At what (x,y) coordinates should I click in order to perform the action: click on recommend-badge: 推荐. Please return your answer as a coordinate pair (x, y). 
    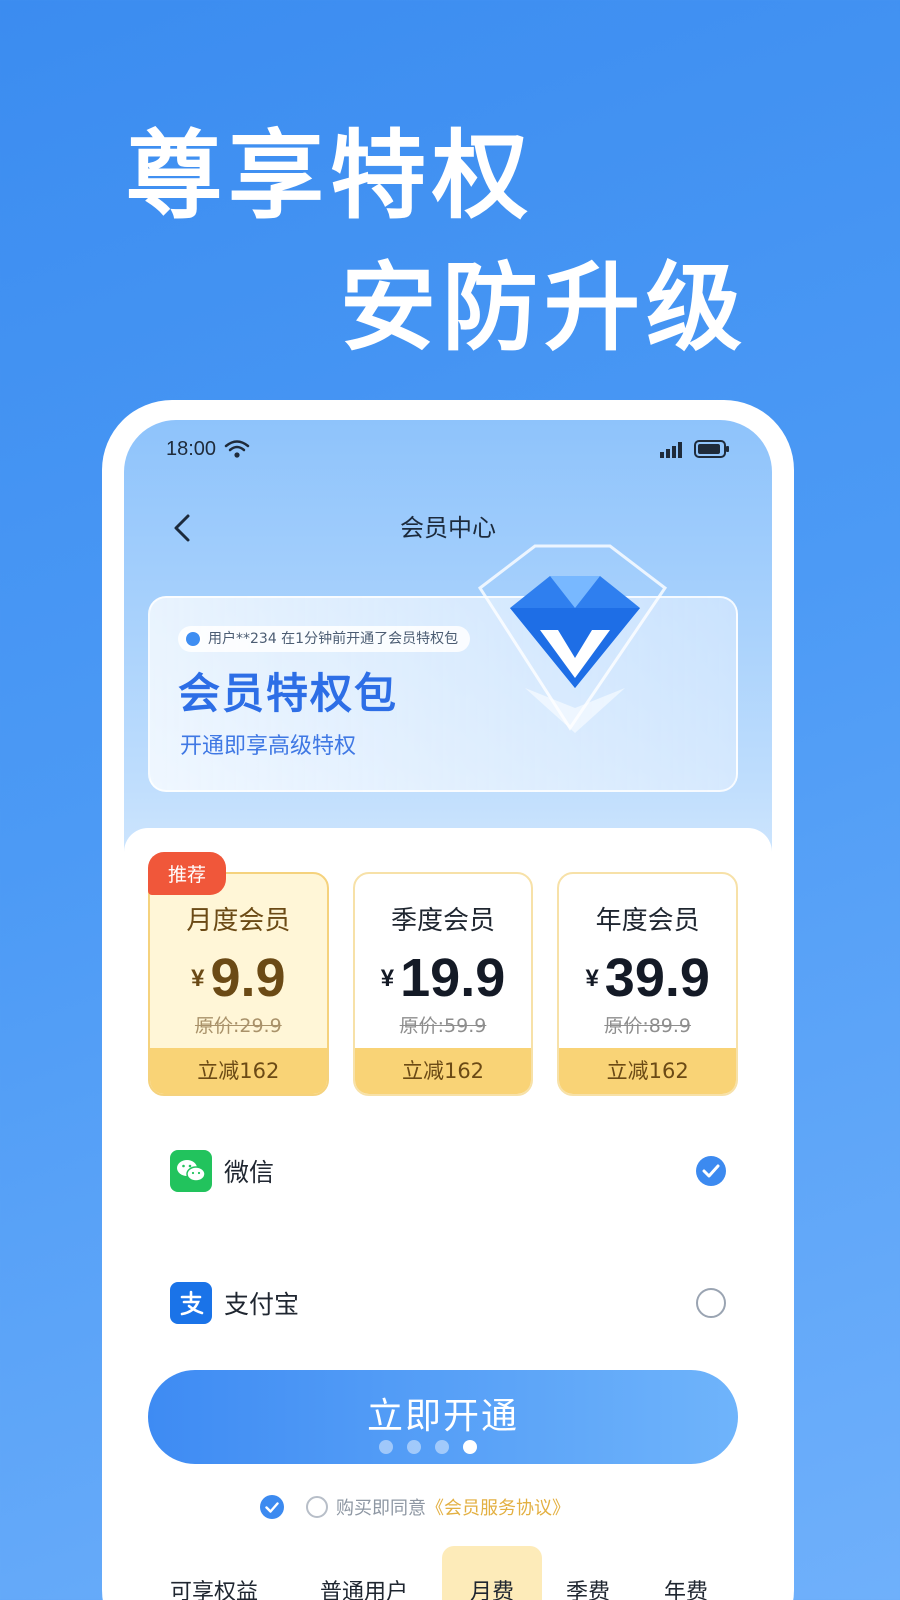
    Looking at the image, I should click on (187, 873).